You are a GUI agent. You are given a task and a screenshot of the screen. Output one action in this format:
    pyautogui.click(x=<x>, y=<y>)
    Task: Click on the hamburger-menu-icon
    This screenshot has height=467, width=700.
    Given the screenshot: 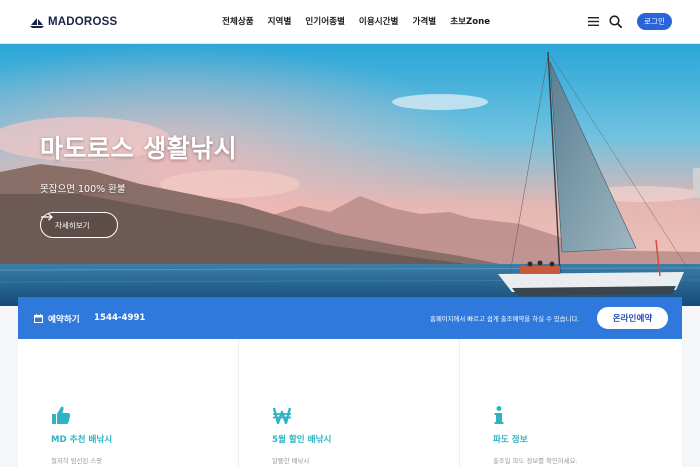 What is the action you would take?
    pyautogui.click(x=593, y=21)
    